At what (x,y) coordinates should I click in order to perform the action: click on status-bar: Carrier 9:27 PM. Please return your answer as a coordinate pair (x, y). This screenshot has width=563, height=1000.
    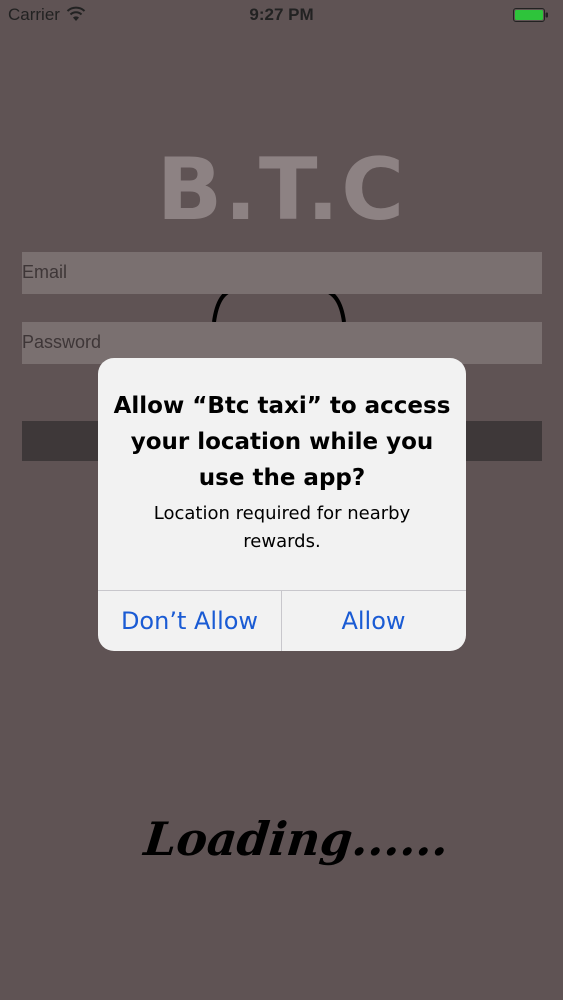
    Looking at the image, I should click on (281, 15).